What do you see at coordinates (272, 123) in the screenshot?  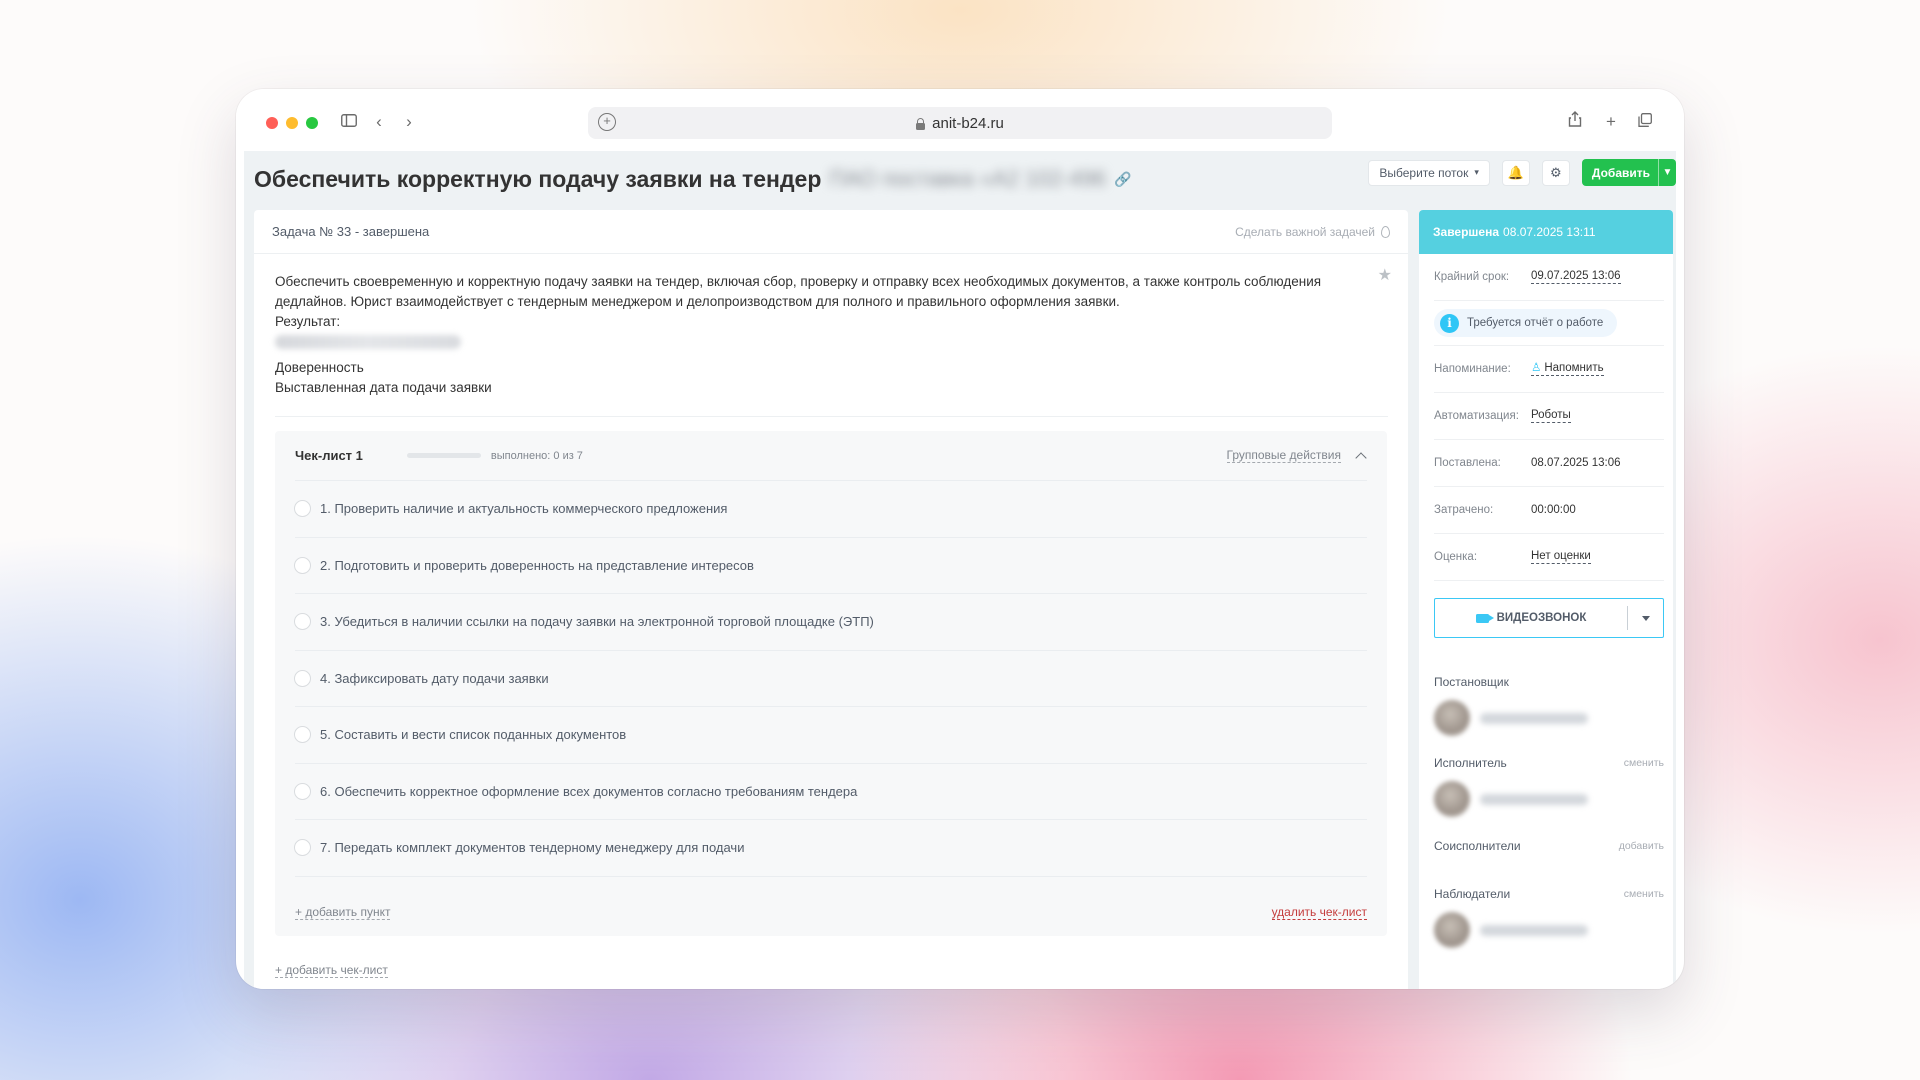 I see `close-window-button` at bounding box center [272, 123].